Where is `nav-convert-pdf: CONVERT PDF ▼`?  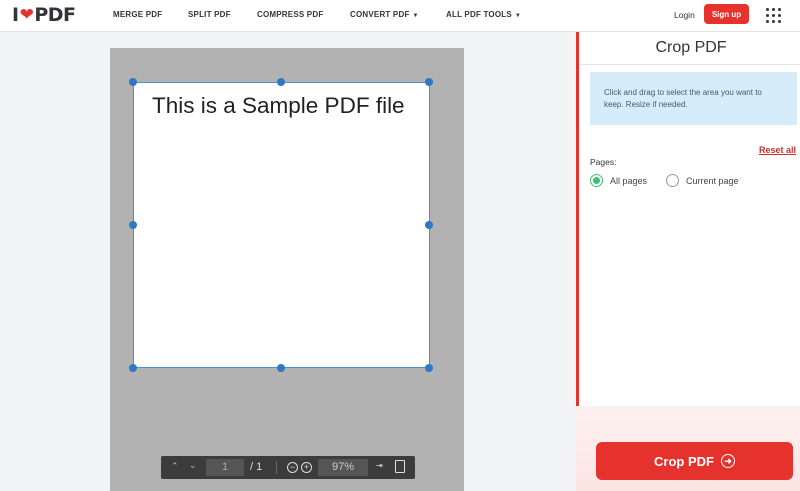 nav-convert-pdf: CONVERT PDF ▼ is located at coordinates (384, 14).